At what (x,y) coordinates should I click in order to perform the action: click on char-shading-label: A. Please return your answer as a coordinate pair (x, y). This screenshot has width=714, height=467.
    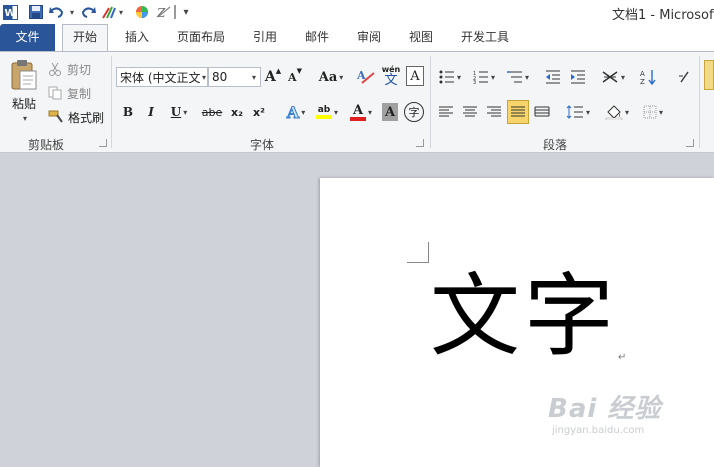
    Looking at the image, I should click on (390, 112).